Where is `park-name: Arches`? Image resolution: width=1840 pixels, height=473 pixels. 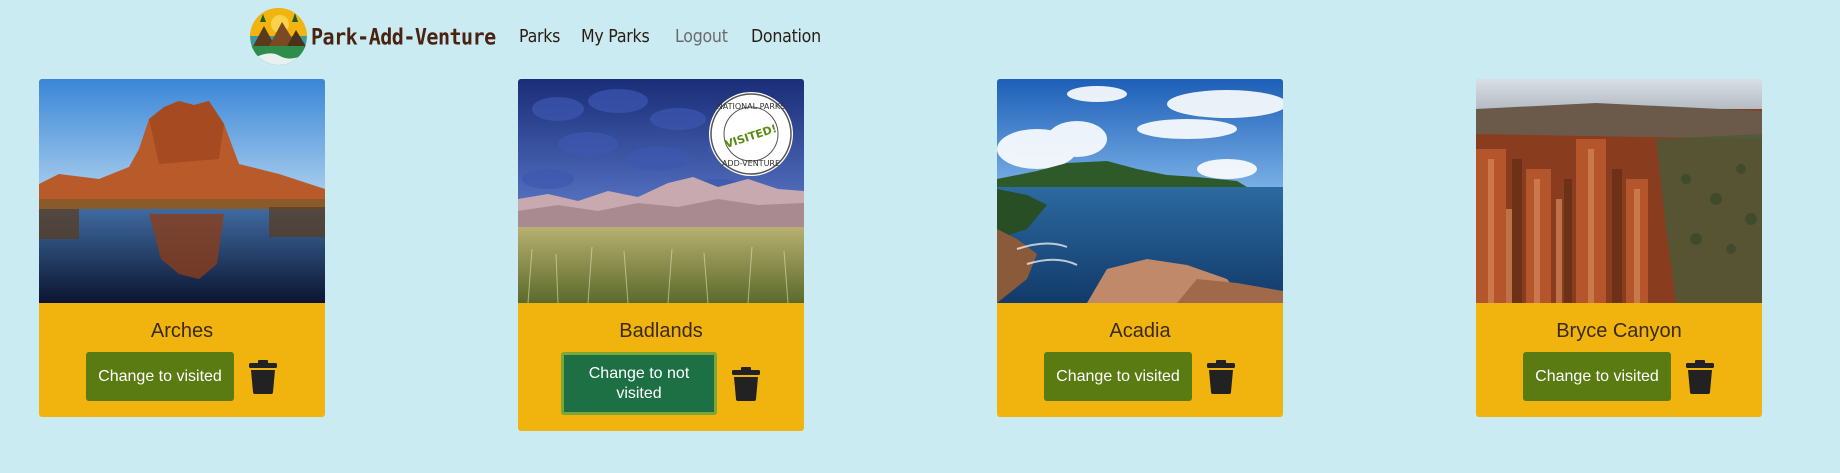 park-name: Arches is located at coordinates (182, 331).